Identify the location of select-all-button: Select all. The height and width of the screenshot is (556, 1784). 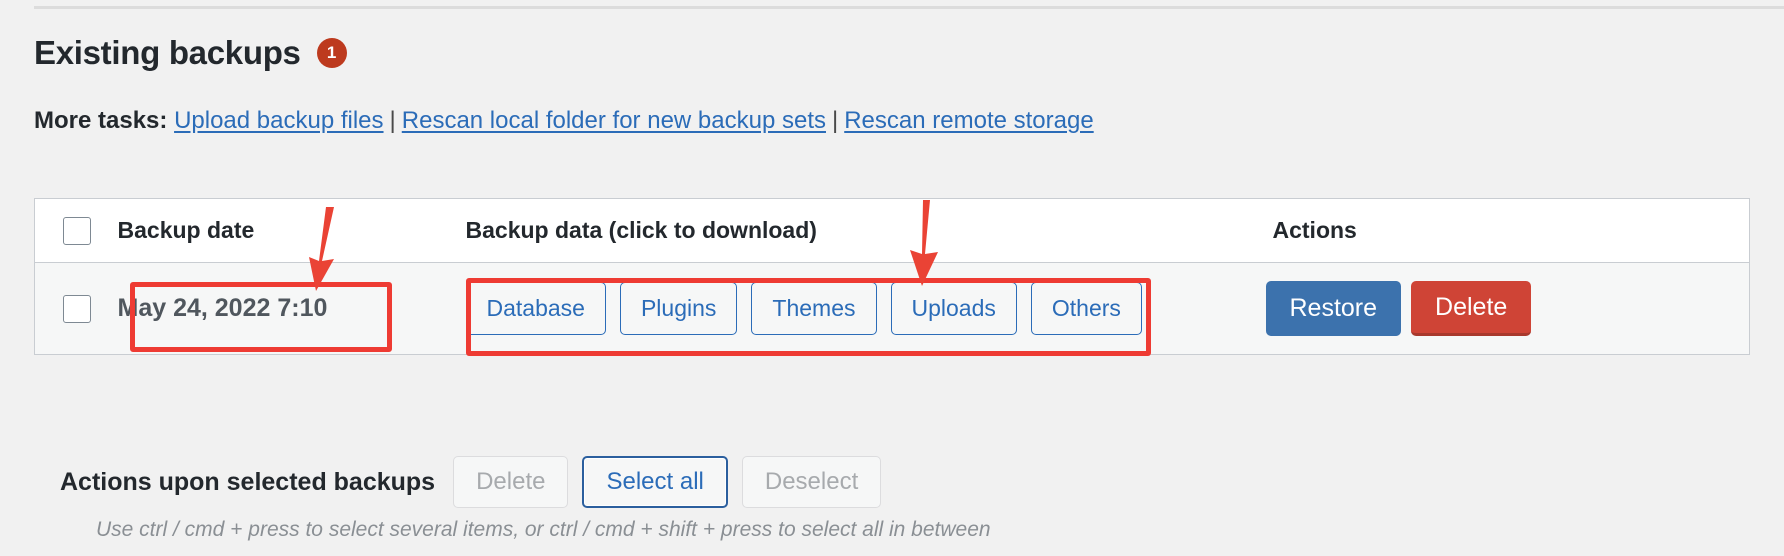
(655, 482).